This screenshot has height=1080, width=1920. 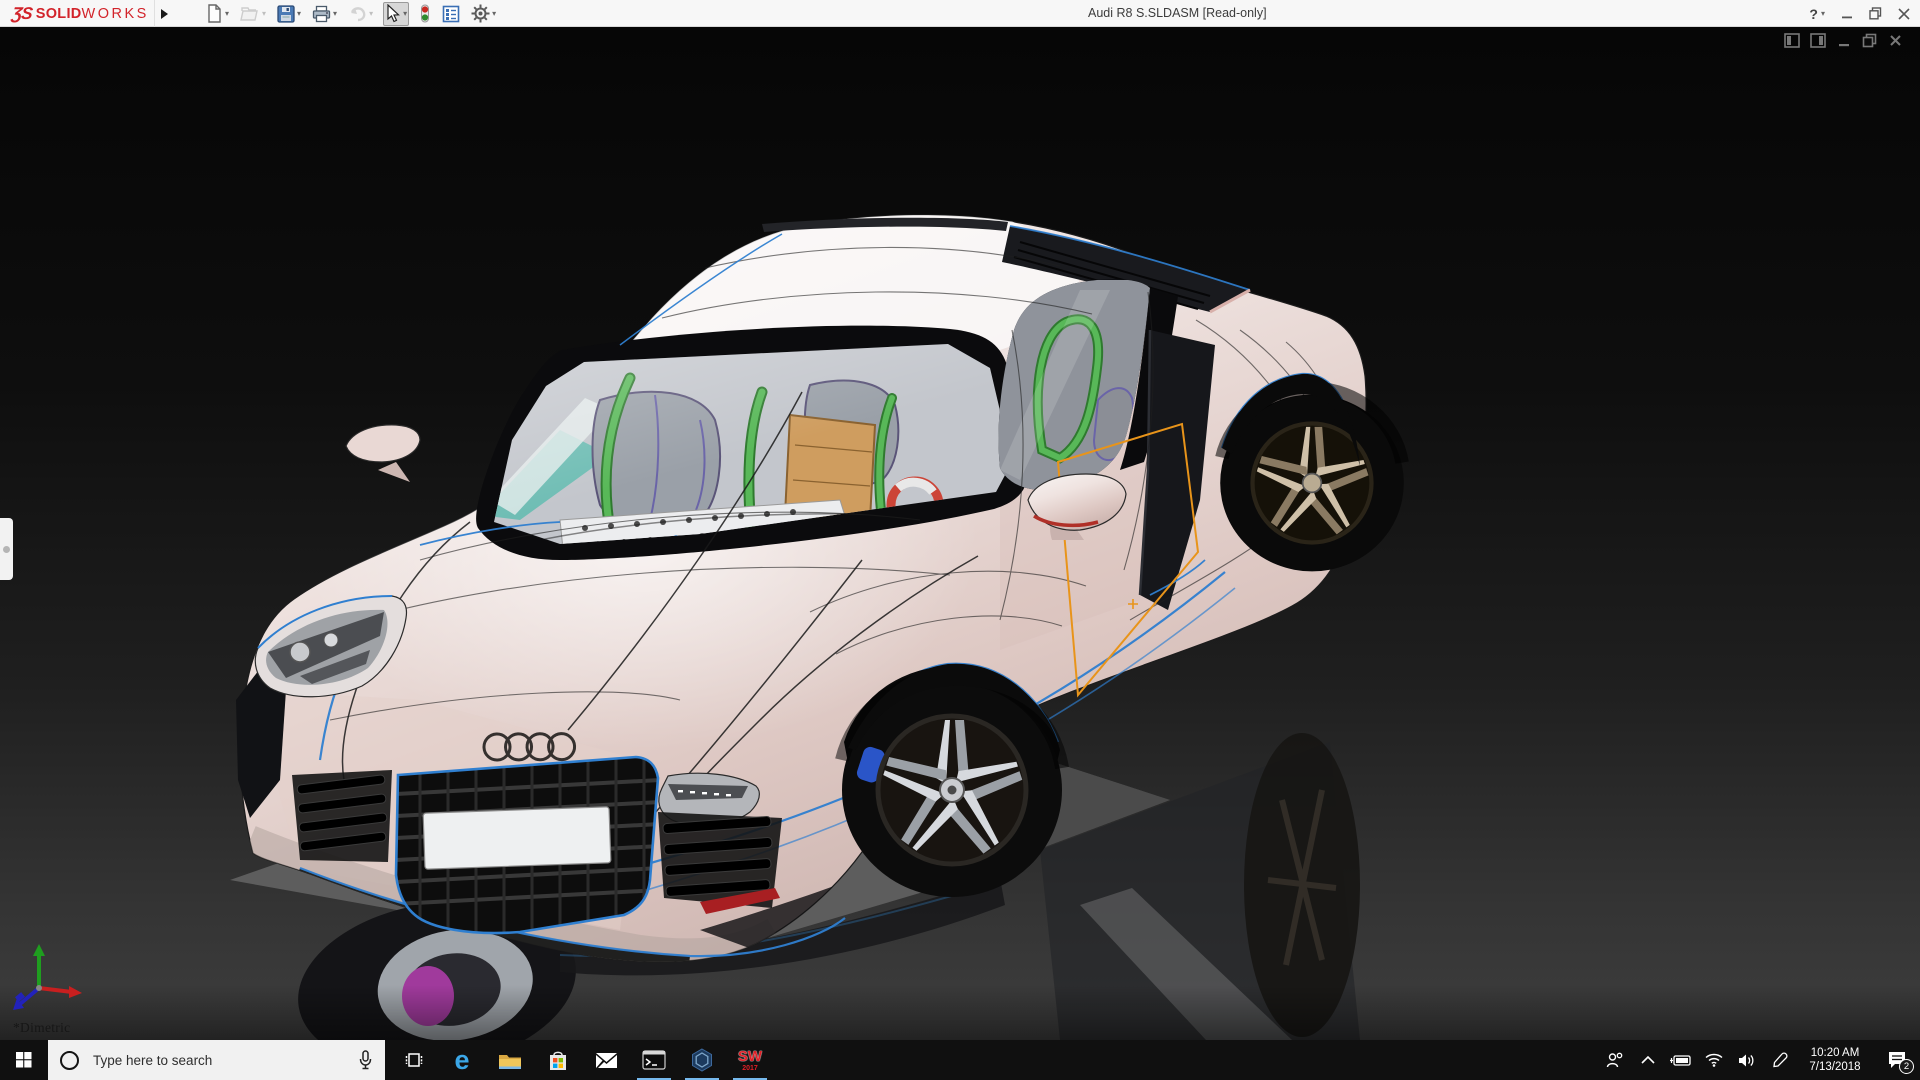 I want to click on task-view-icon, so click(x=414, y=1060).